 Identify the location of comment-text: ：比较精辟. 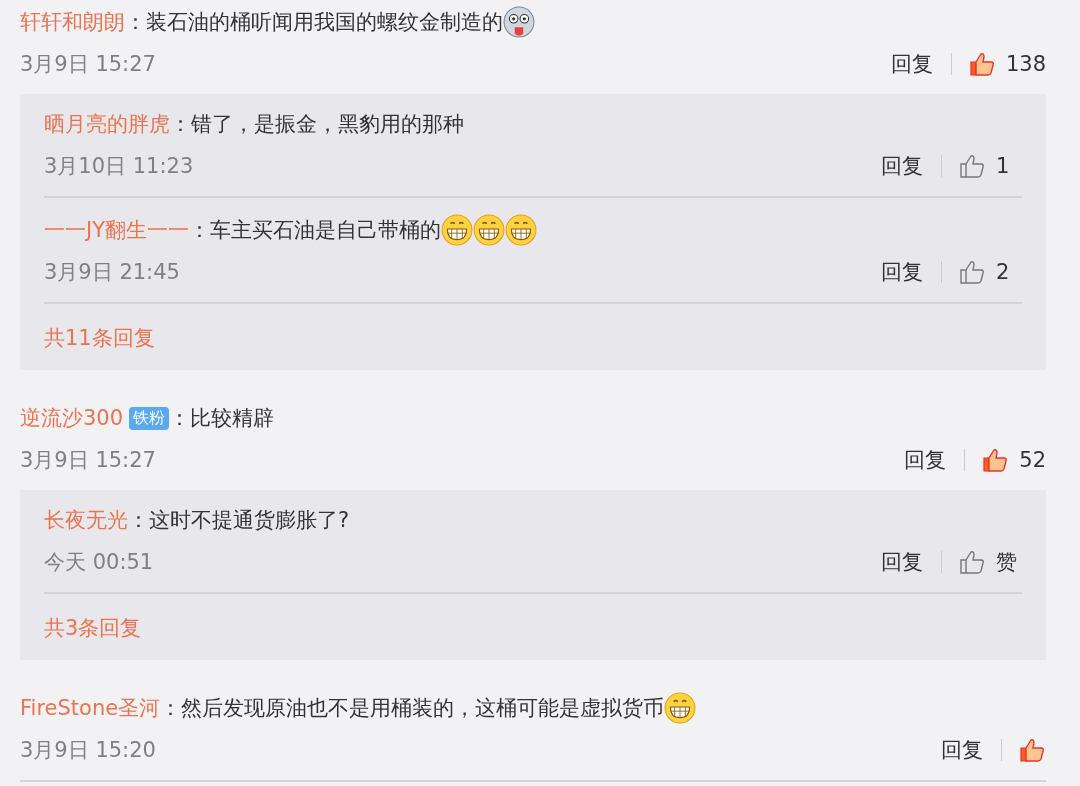
(222, 418).